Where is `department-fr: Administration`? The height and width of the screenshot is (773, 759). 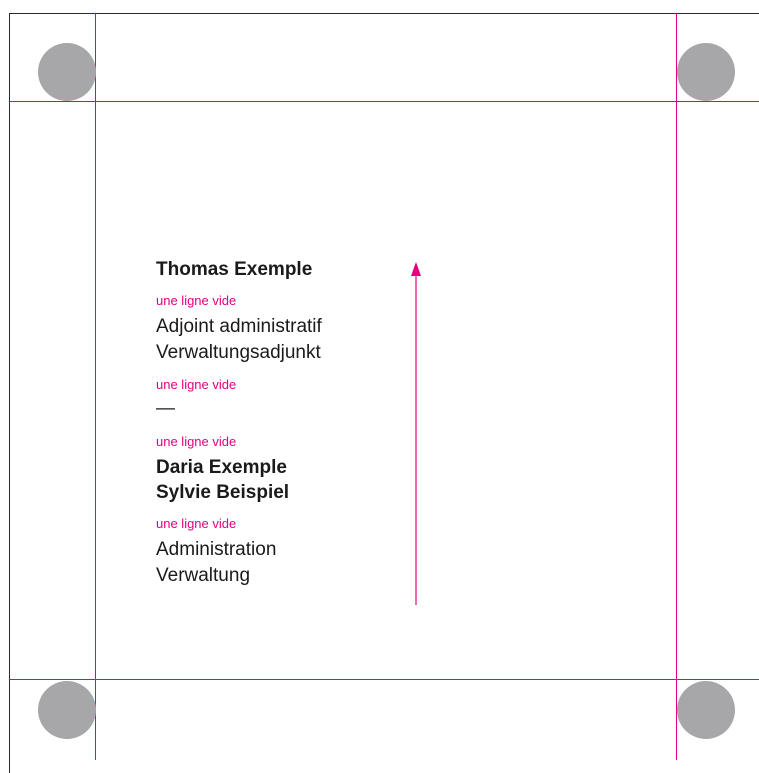 department-fr: Administration is located at coordinates (216, 549).